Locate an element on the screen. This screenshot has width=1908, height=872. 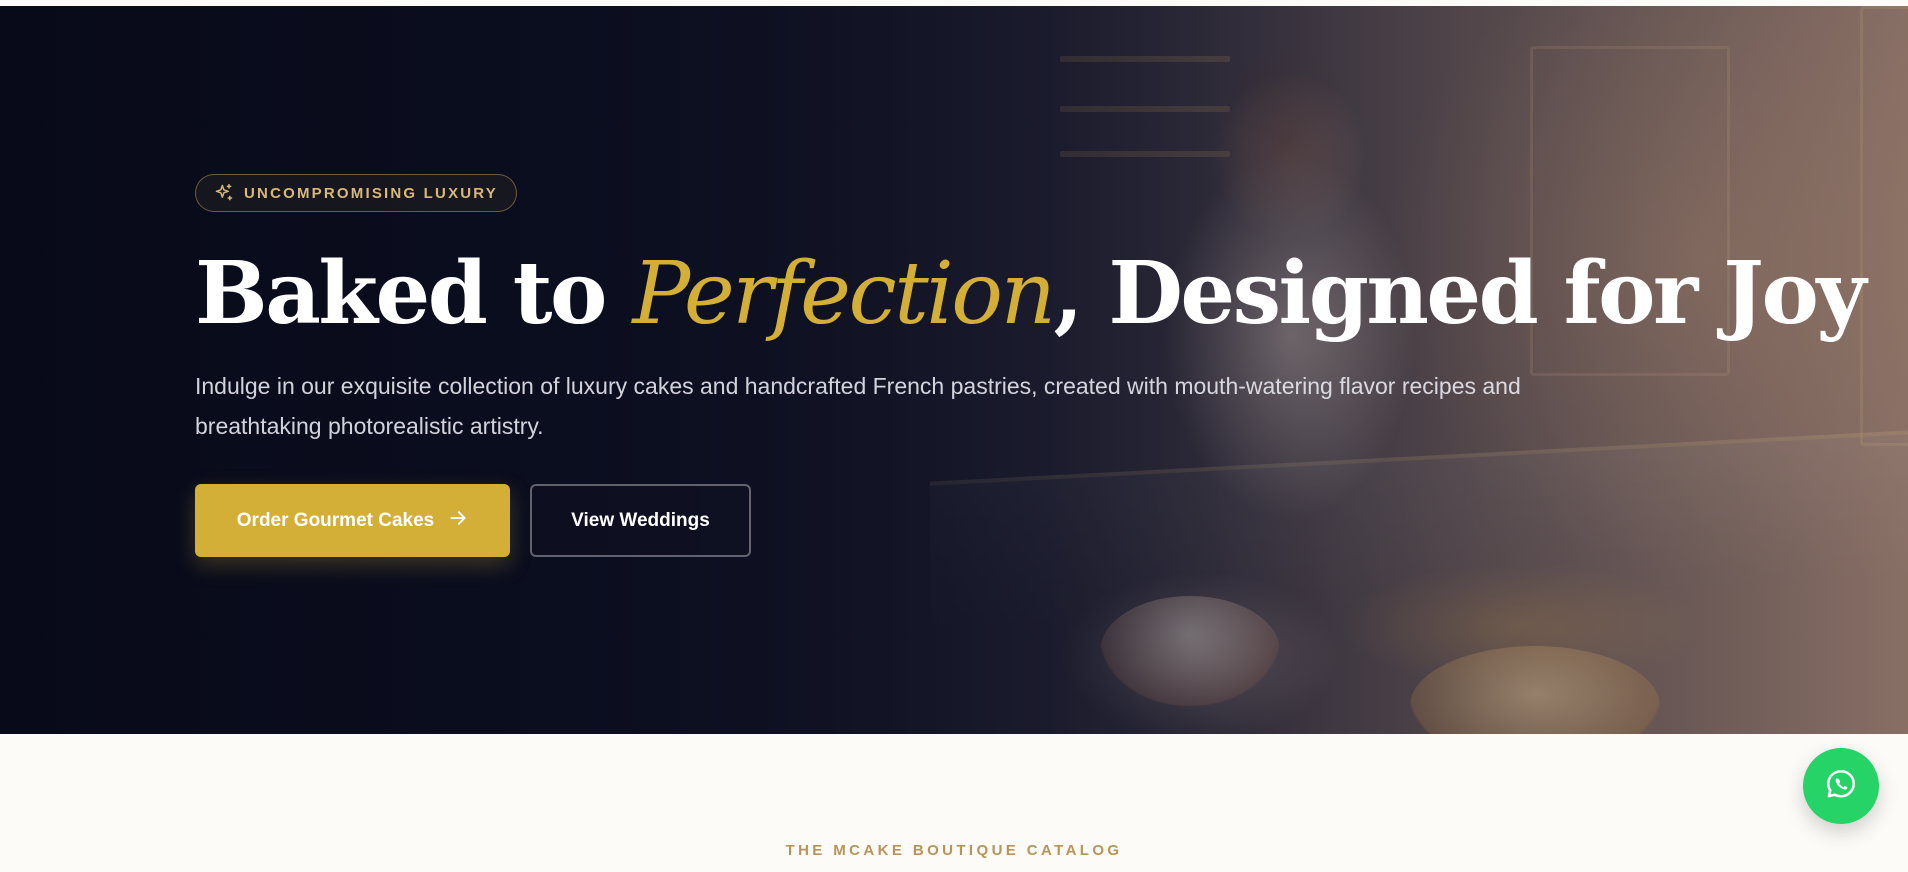
hero-badge-label: UNCOMPROMISING LUXURY is located at coordinates (371, 193).